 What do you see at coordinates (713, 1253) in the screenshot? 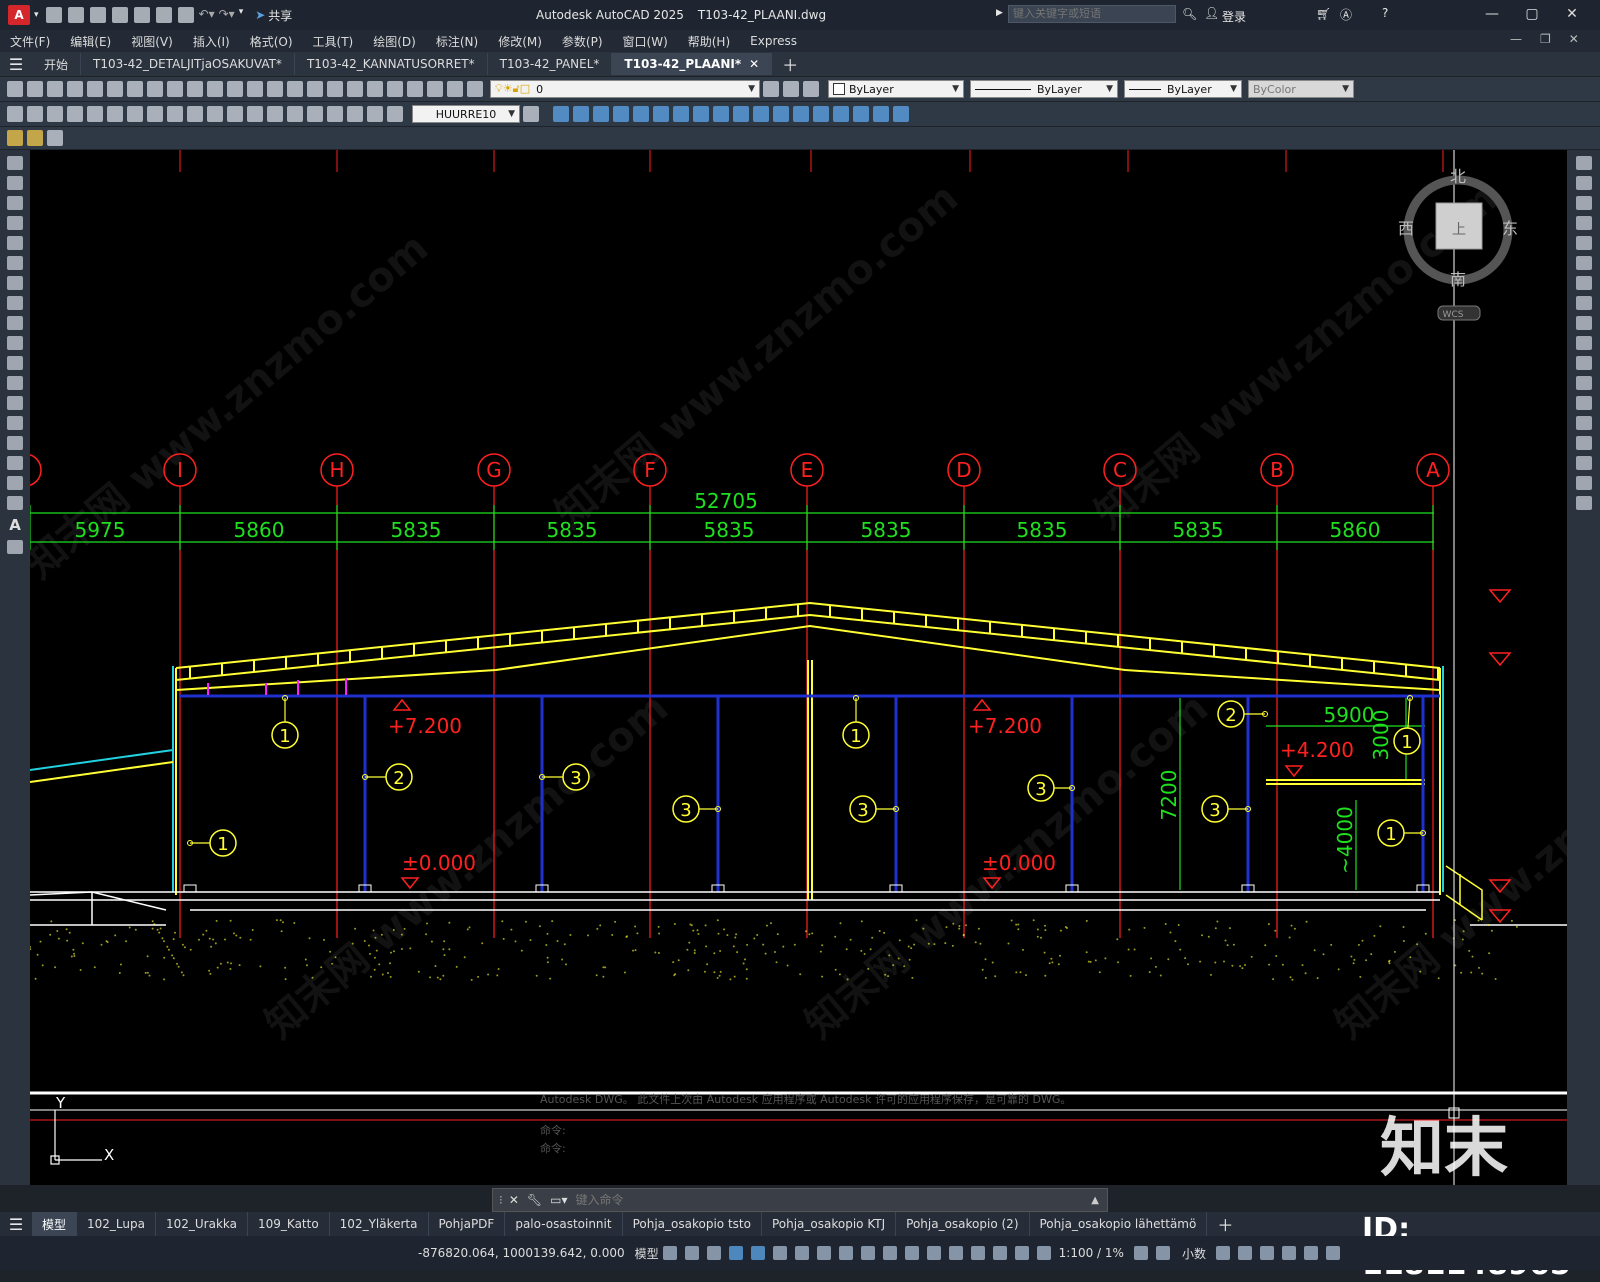
I see `infer-constraints-icon` at bounding box center [713, 1253].